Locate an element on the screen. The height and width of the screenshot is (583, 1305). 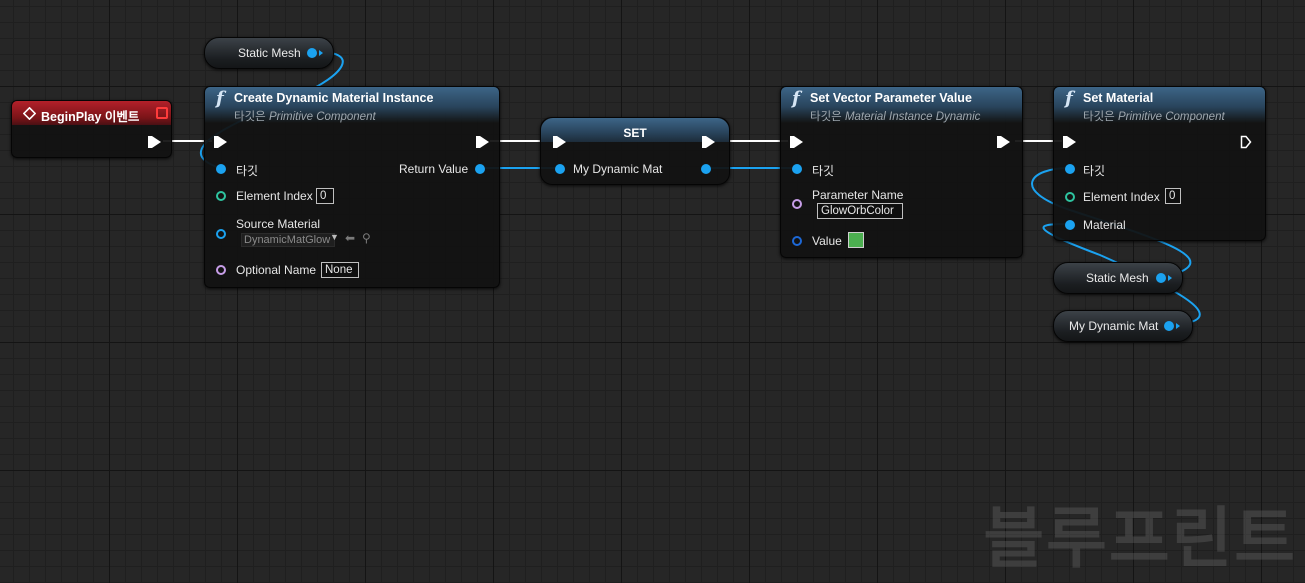
set-vector-exec-in is located at coordinates (796, 142).